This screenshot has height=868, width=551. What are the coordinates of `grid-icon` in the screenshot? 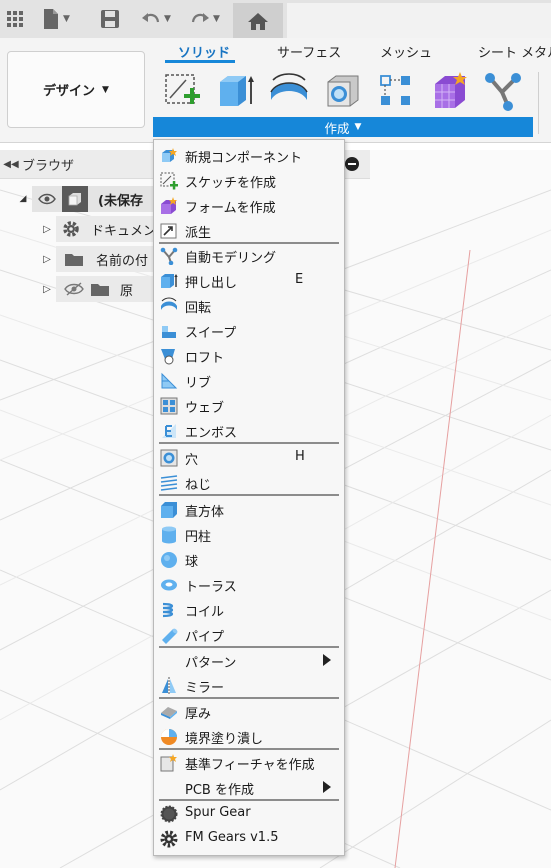 It's located at (15, 19).